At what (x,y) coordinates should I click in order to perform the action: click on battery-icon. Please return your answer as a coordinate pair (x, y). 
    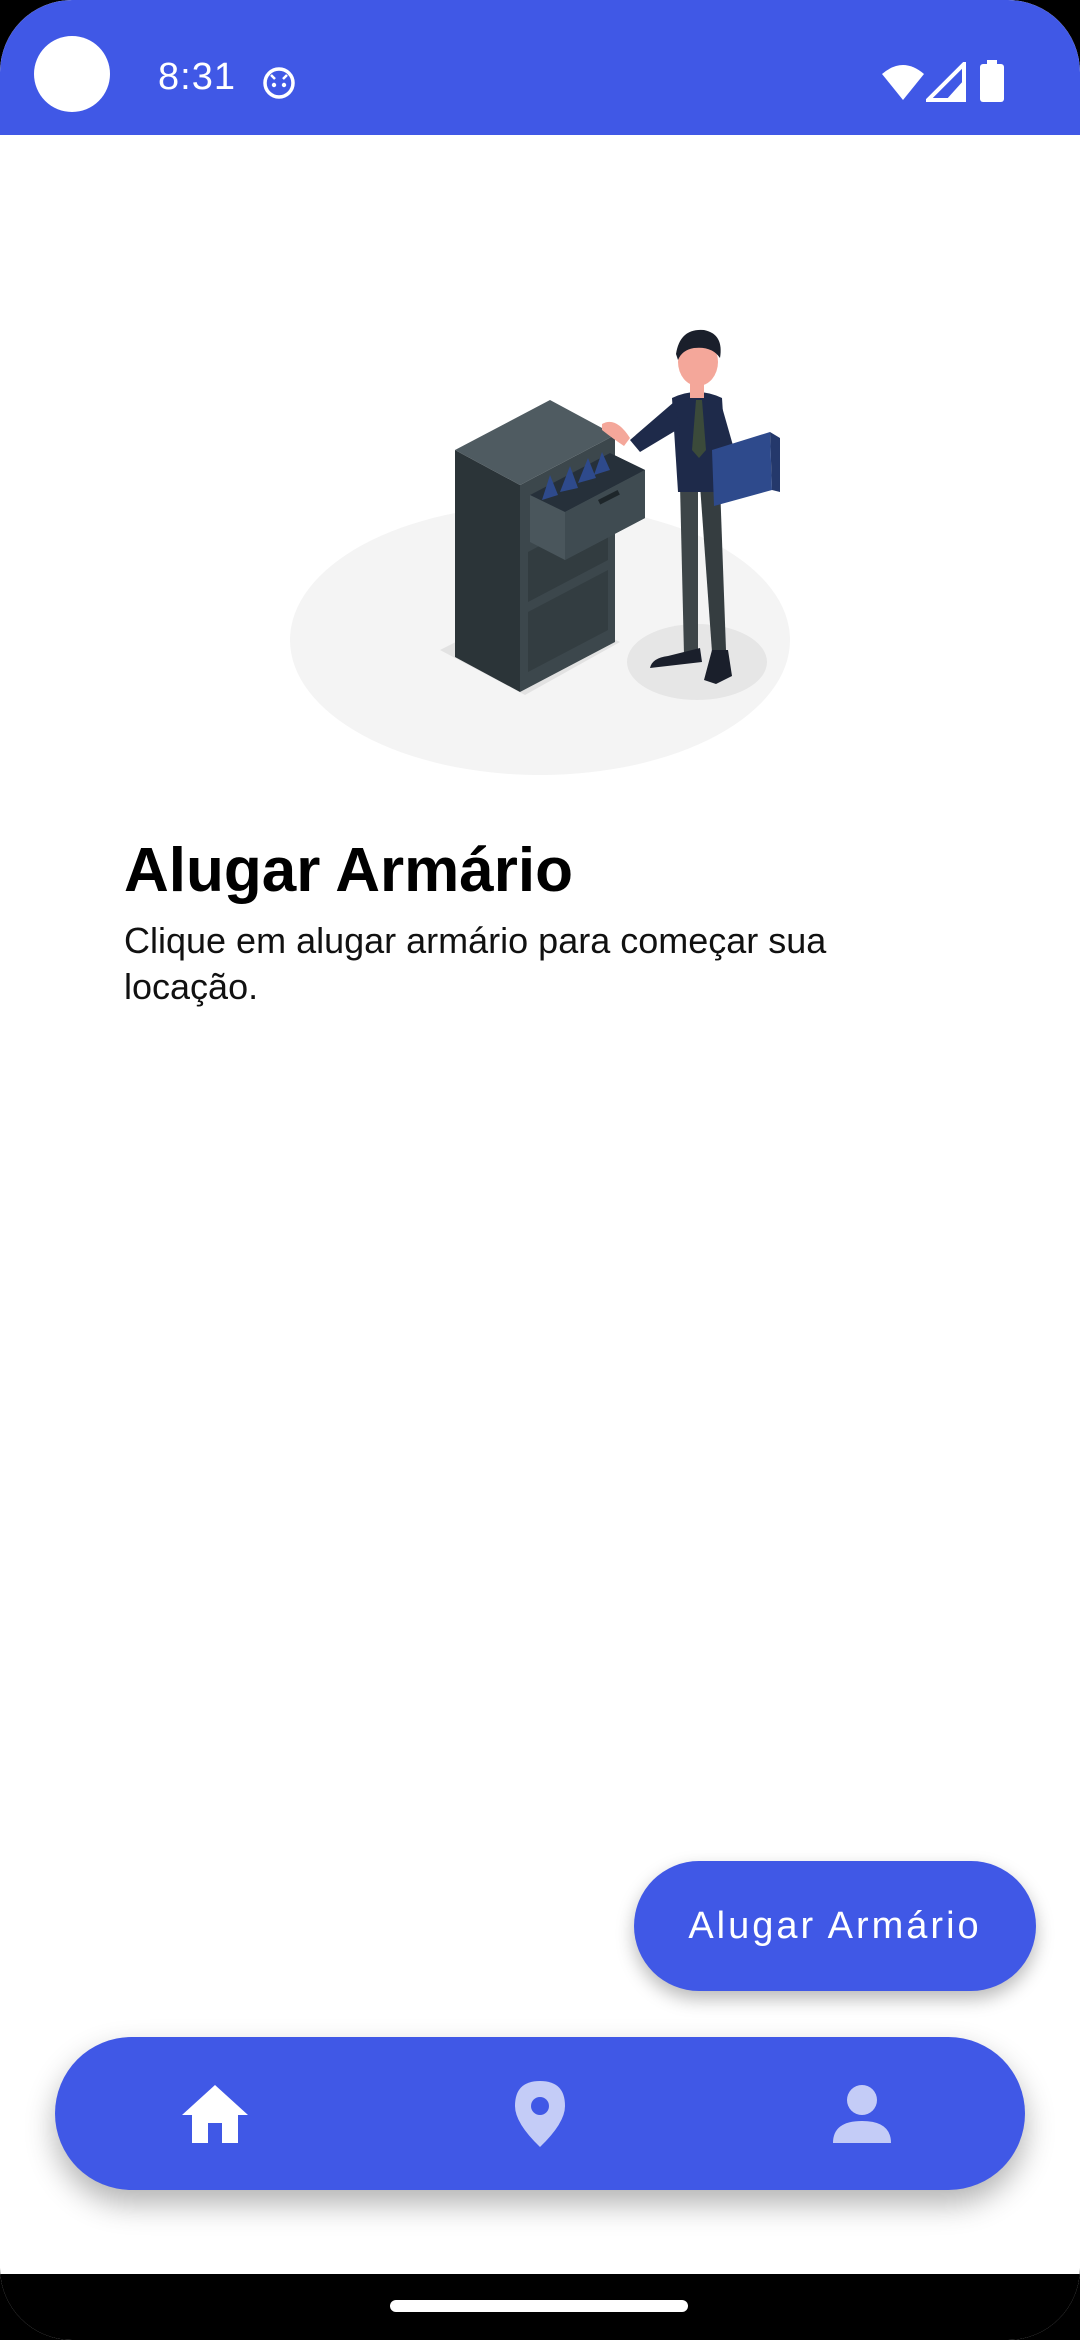
    Looking at the image, I should click on (992, 81).